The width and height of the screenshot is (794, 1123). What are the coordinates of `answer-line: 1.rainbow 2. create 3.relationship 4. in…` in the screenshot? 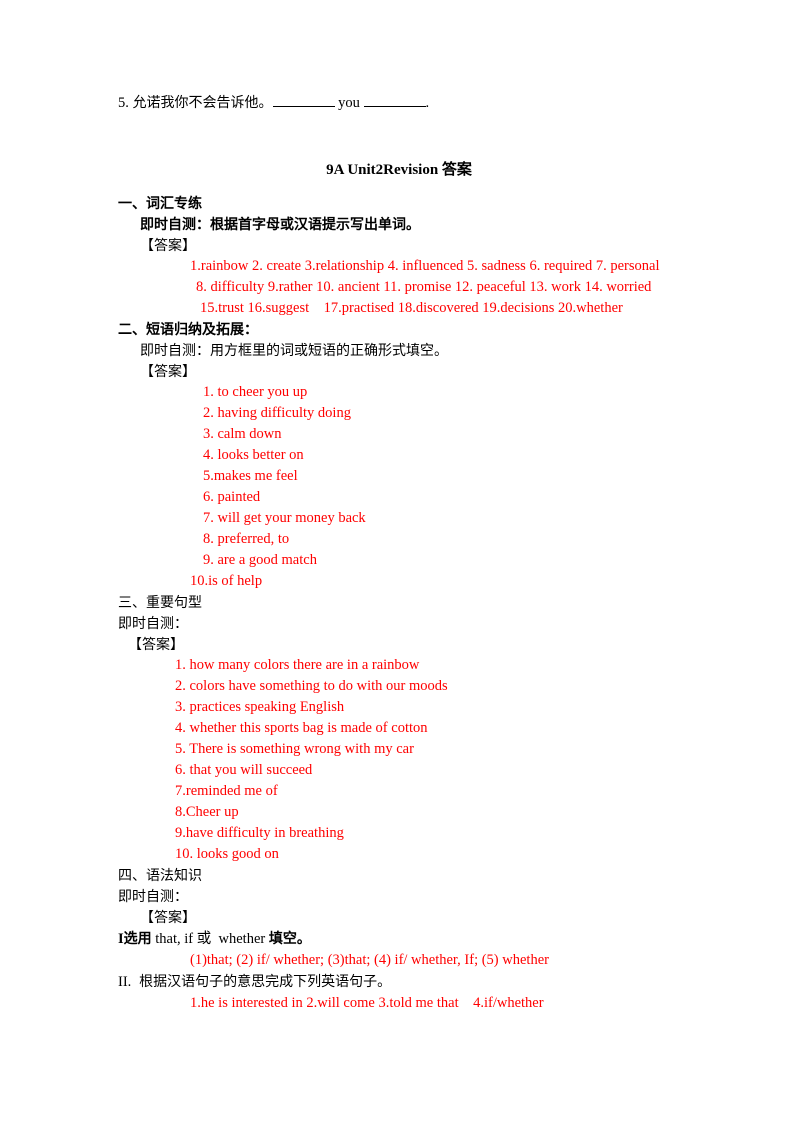 It's located at (425, 266).